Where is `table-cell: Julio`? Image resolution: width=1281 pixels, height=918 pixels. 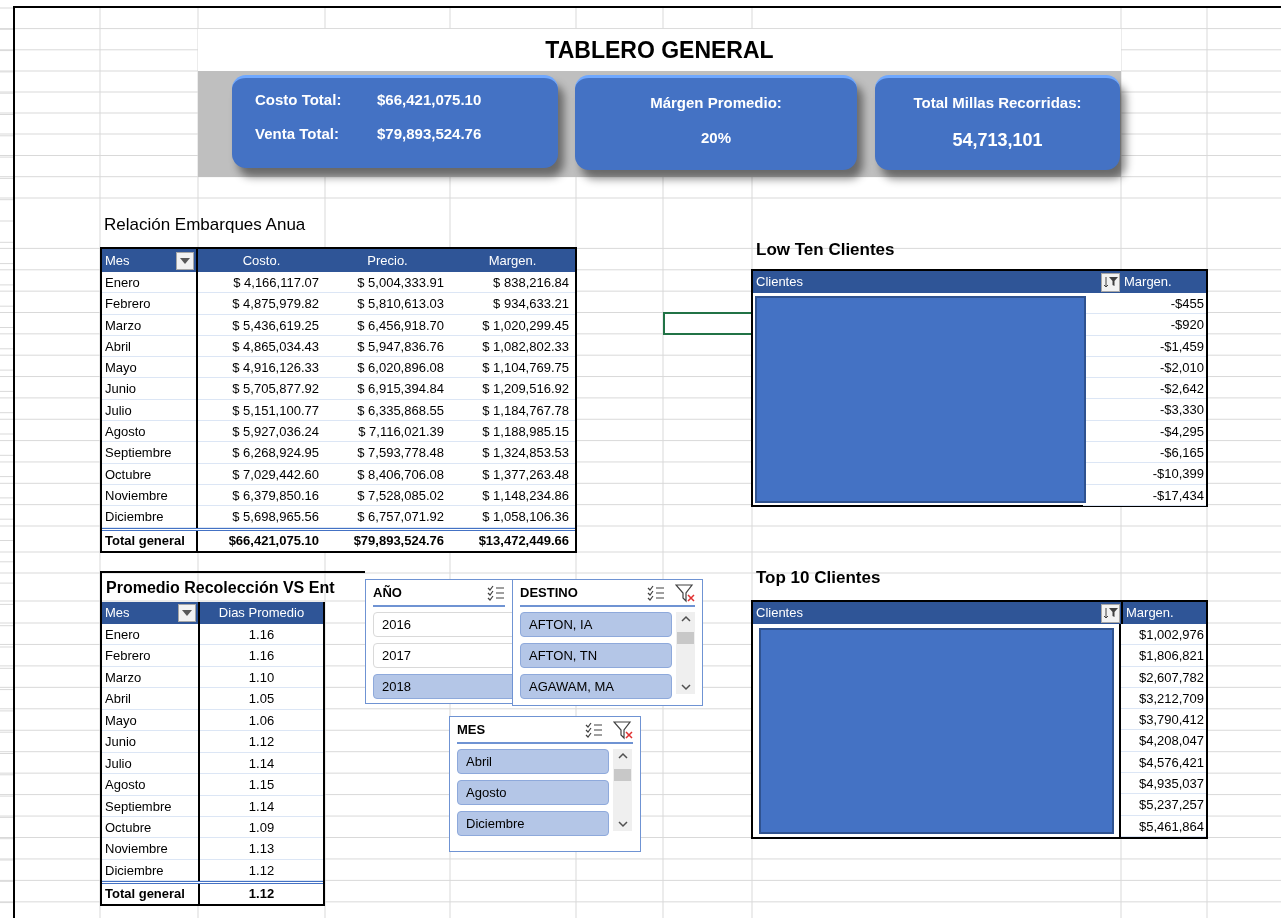 table-cell: Julio is located at coordinates (150, 763).